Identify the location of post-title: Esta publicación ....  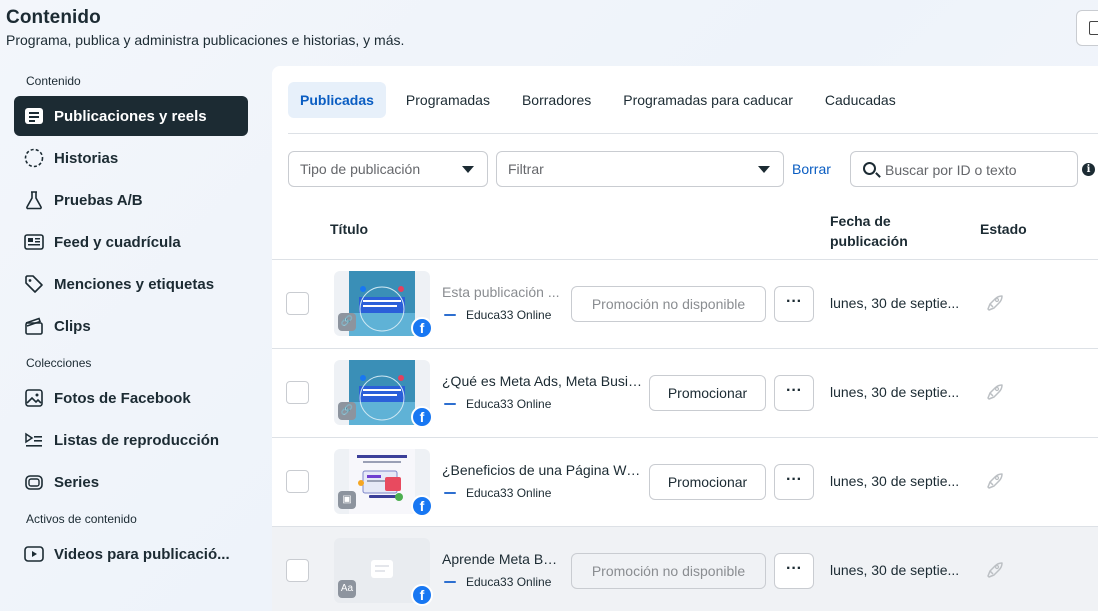
(501, 292).